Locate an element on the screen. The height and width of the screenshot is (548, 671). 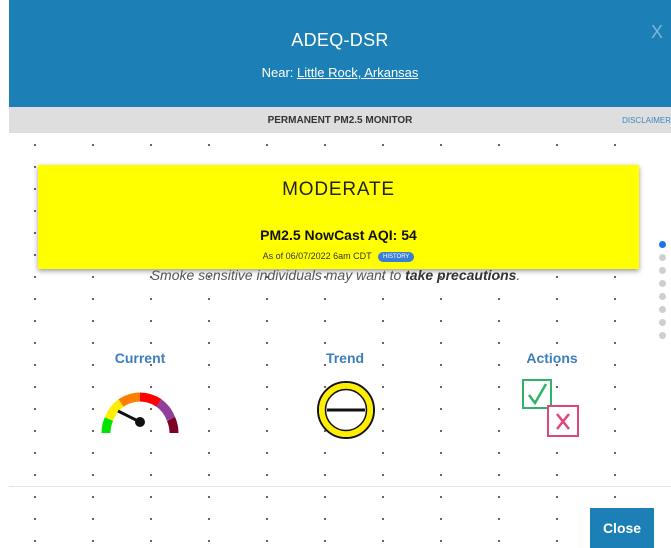
station-location: Near: Little Rock, Arkansas is located at coordinates (340, 72).